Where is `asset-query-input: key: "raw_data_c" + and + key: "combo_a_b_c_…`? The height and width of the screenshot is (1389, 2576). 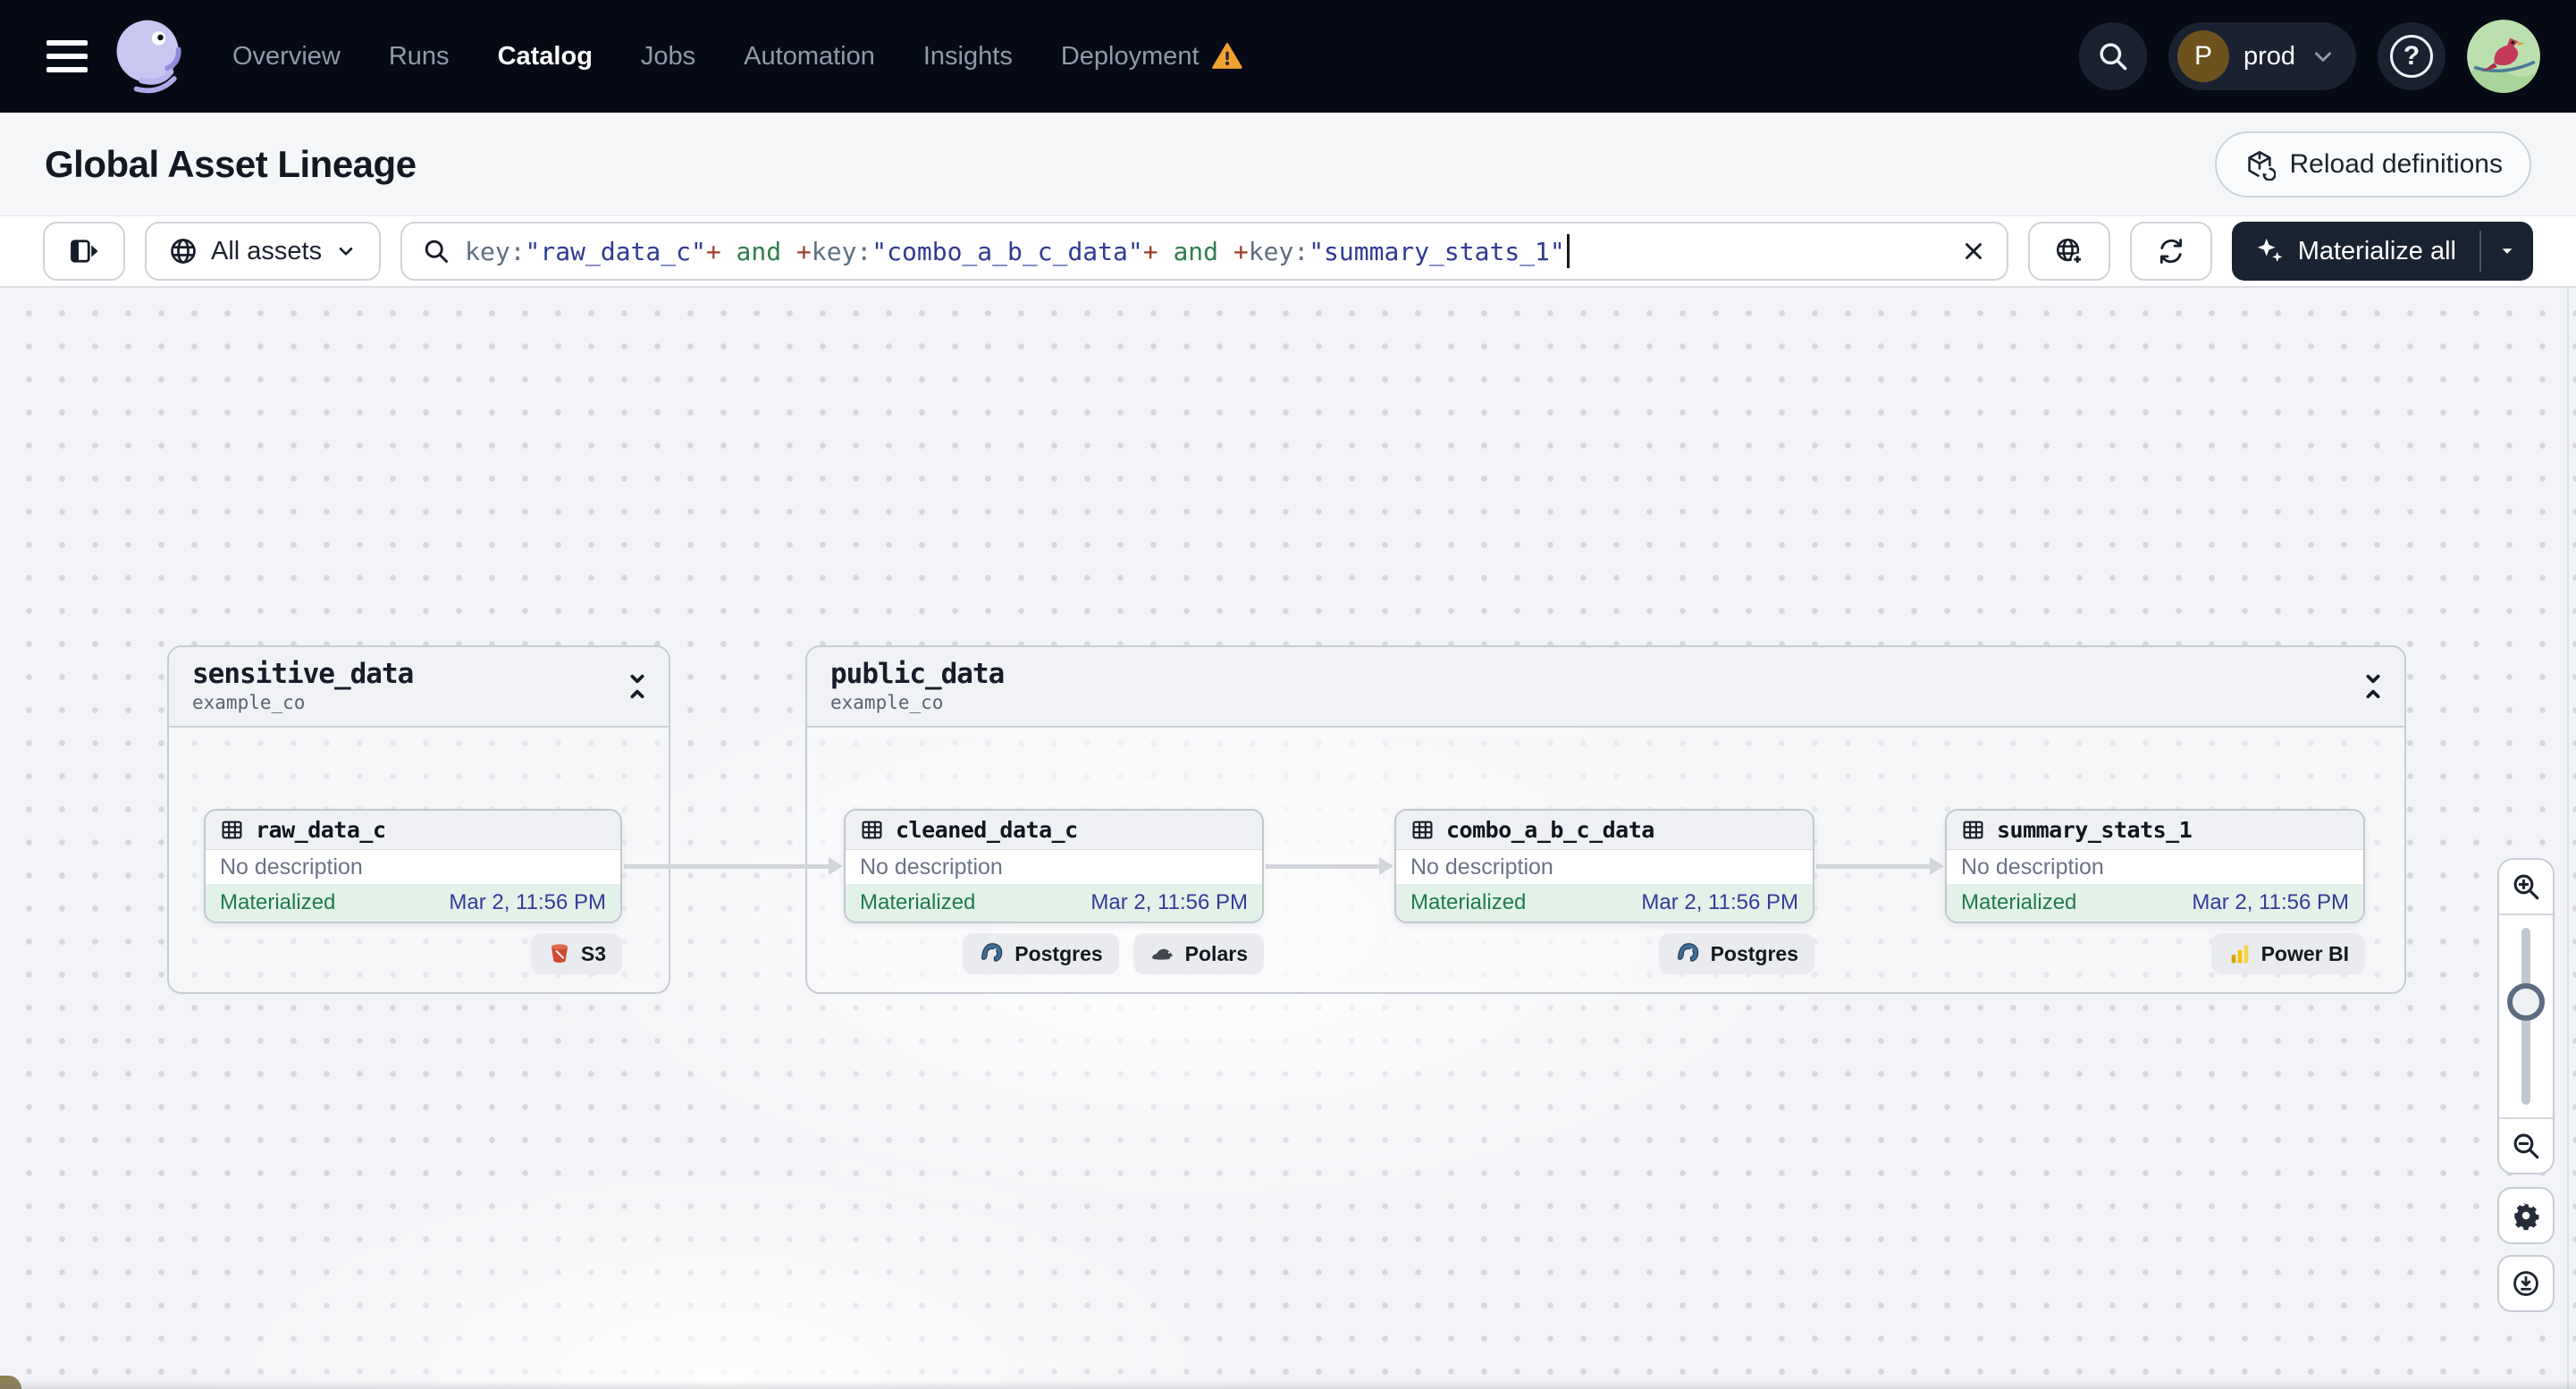
asset-query-input: key: "raw_data_c" + and + key: "combo_a_b_c_… is located at coordinates (1204, 251).